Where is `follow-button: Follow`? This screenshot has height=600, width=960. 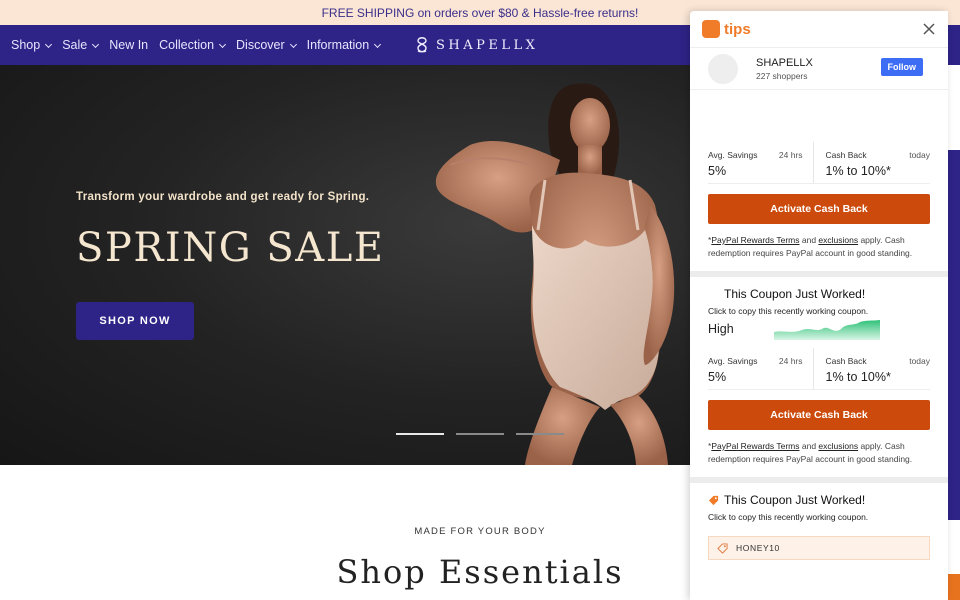 follow-button: Follow is located at coordinates (901, 67).